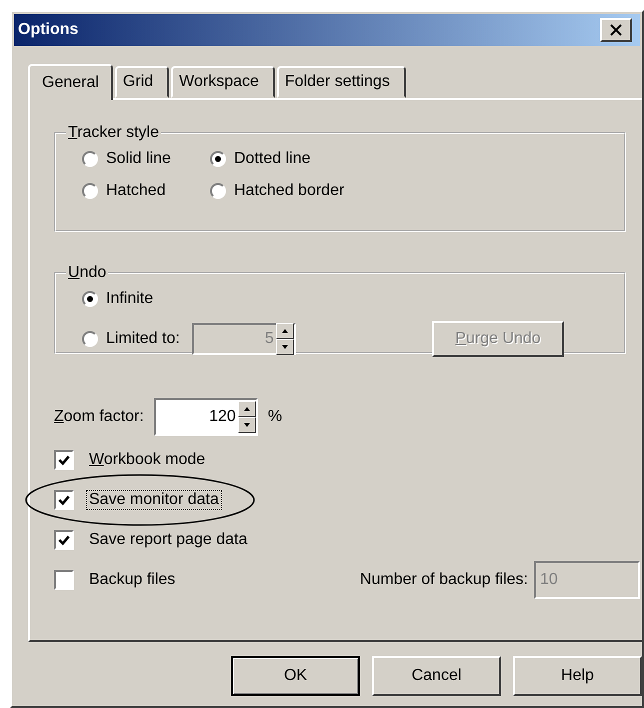  I want to click on backup-count-label: Number of backup files:, so click(444, 580).